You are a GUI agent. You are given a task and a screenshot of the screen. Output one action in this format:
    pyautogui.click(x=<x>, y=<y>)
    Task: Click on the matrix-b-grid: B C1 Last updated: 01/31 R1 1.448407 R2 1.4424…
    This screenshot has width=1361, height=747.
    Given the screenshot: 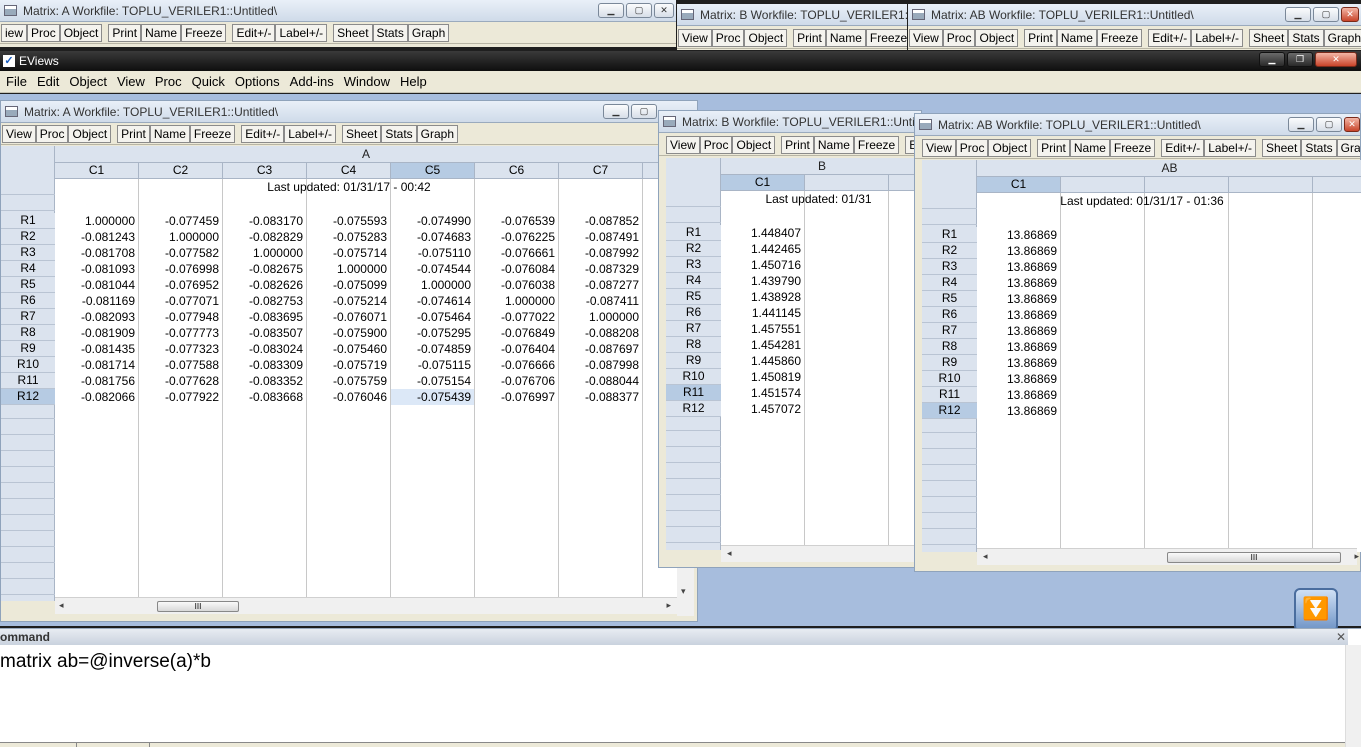 What is the action you would take?
    pyautogui.click(x=794, y=354)
    